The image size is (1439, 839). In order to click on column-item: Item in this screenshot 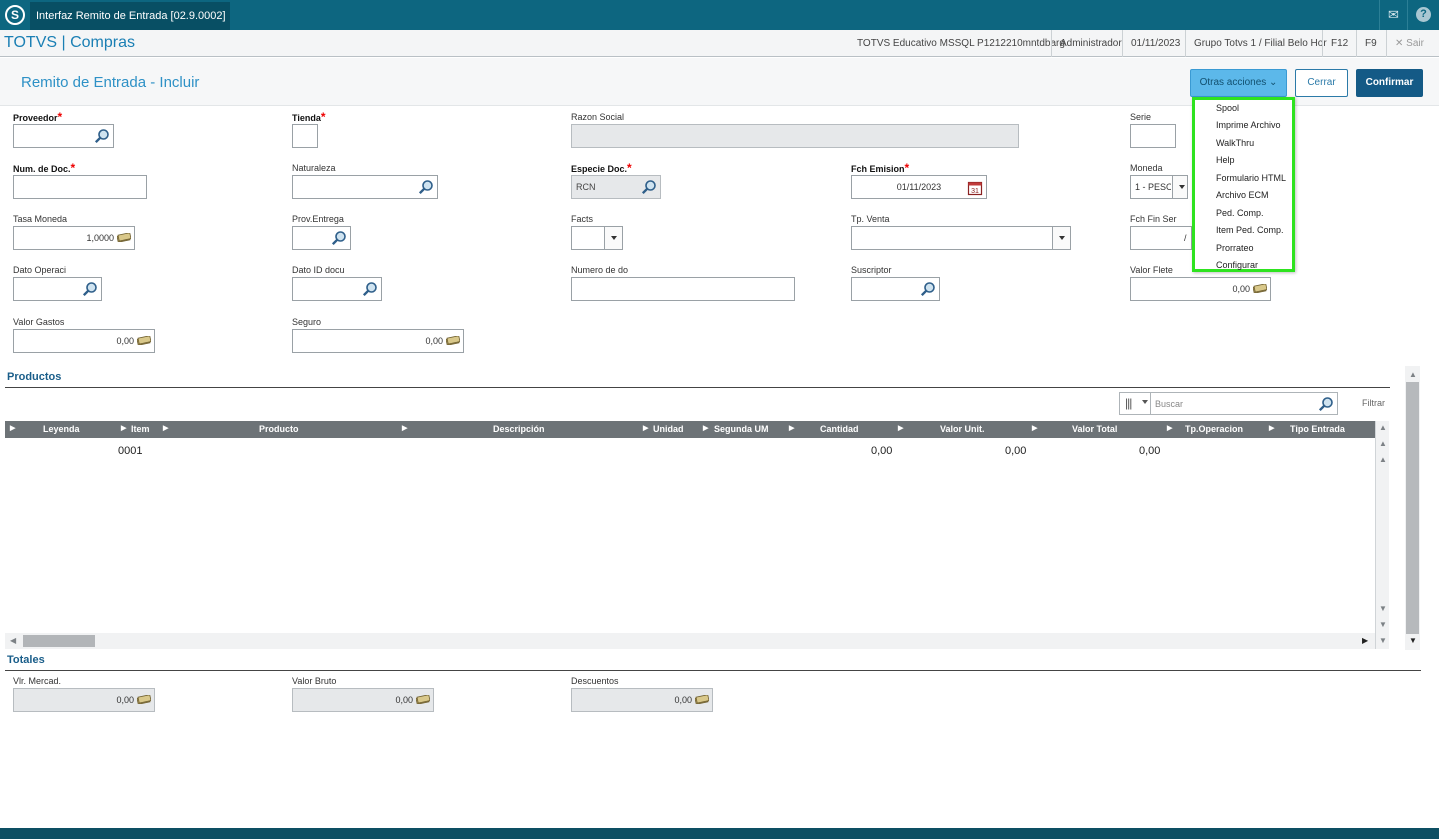, I will do `click(140, 429)`.